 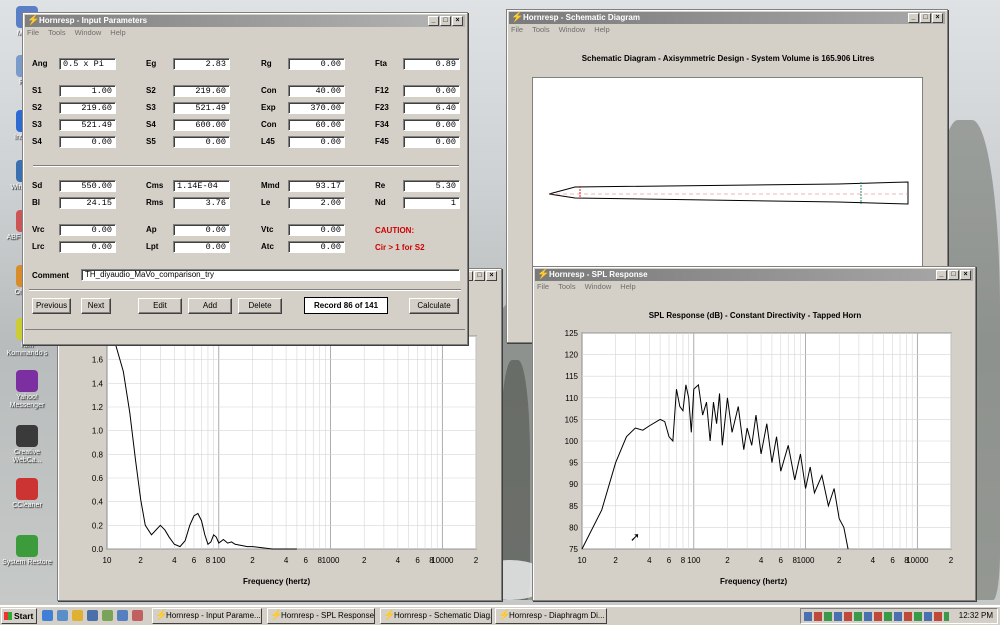 I want to click on param-field: 6.40, so click(x=431, y=108).